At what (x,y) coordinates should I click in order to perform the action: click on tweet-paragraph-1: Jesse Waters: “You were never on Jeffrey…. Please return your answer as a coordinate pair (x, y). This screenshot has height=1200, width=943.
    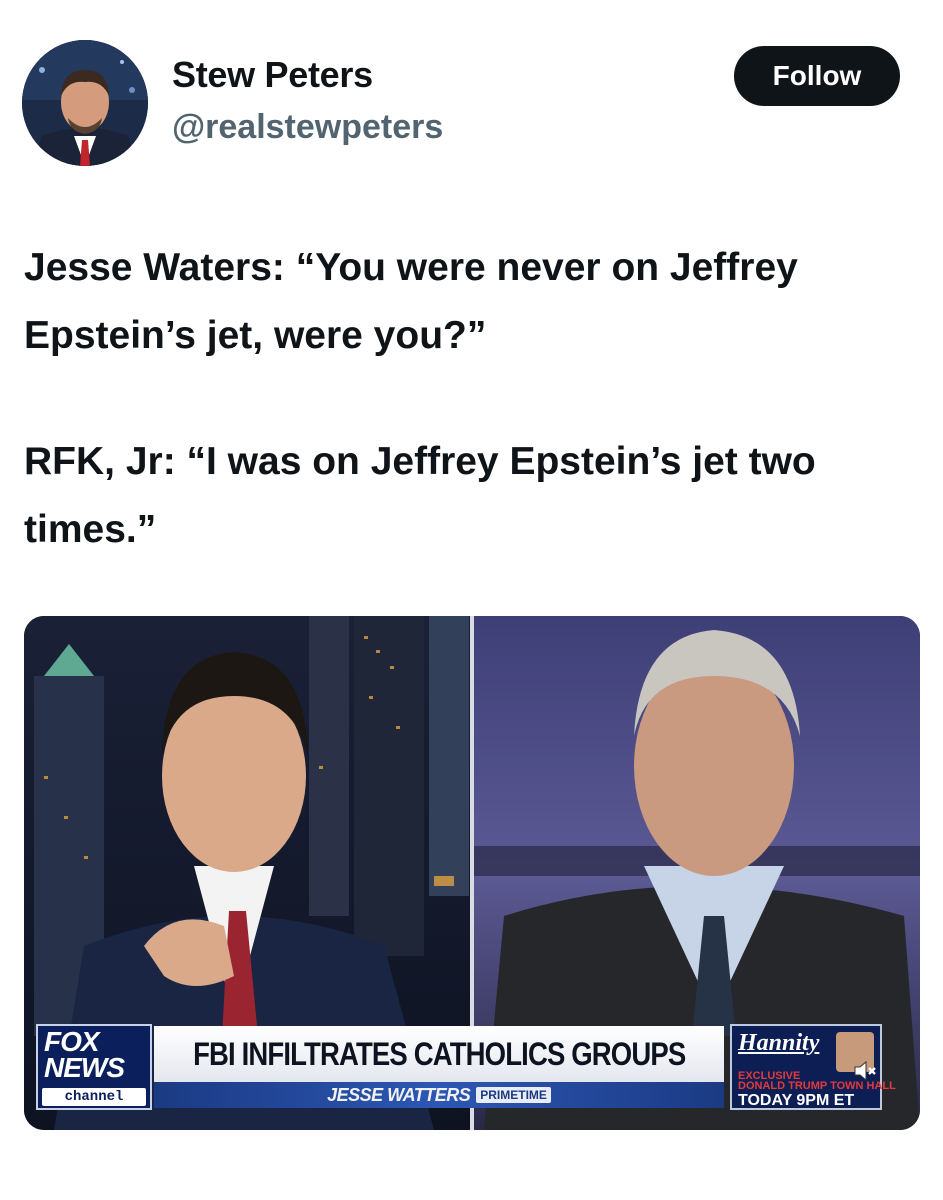
    Looking at the image, I should click on (411, 301).